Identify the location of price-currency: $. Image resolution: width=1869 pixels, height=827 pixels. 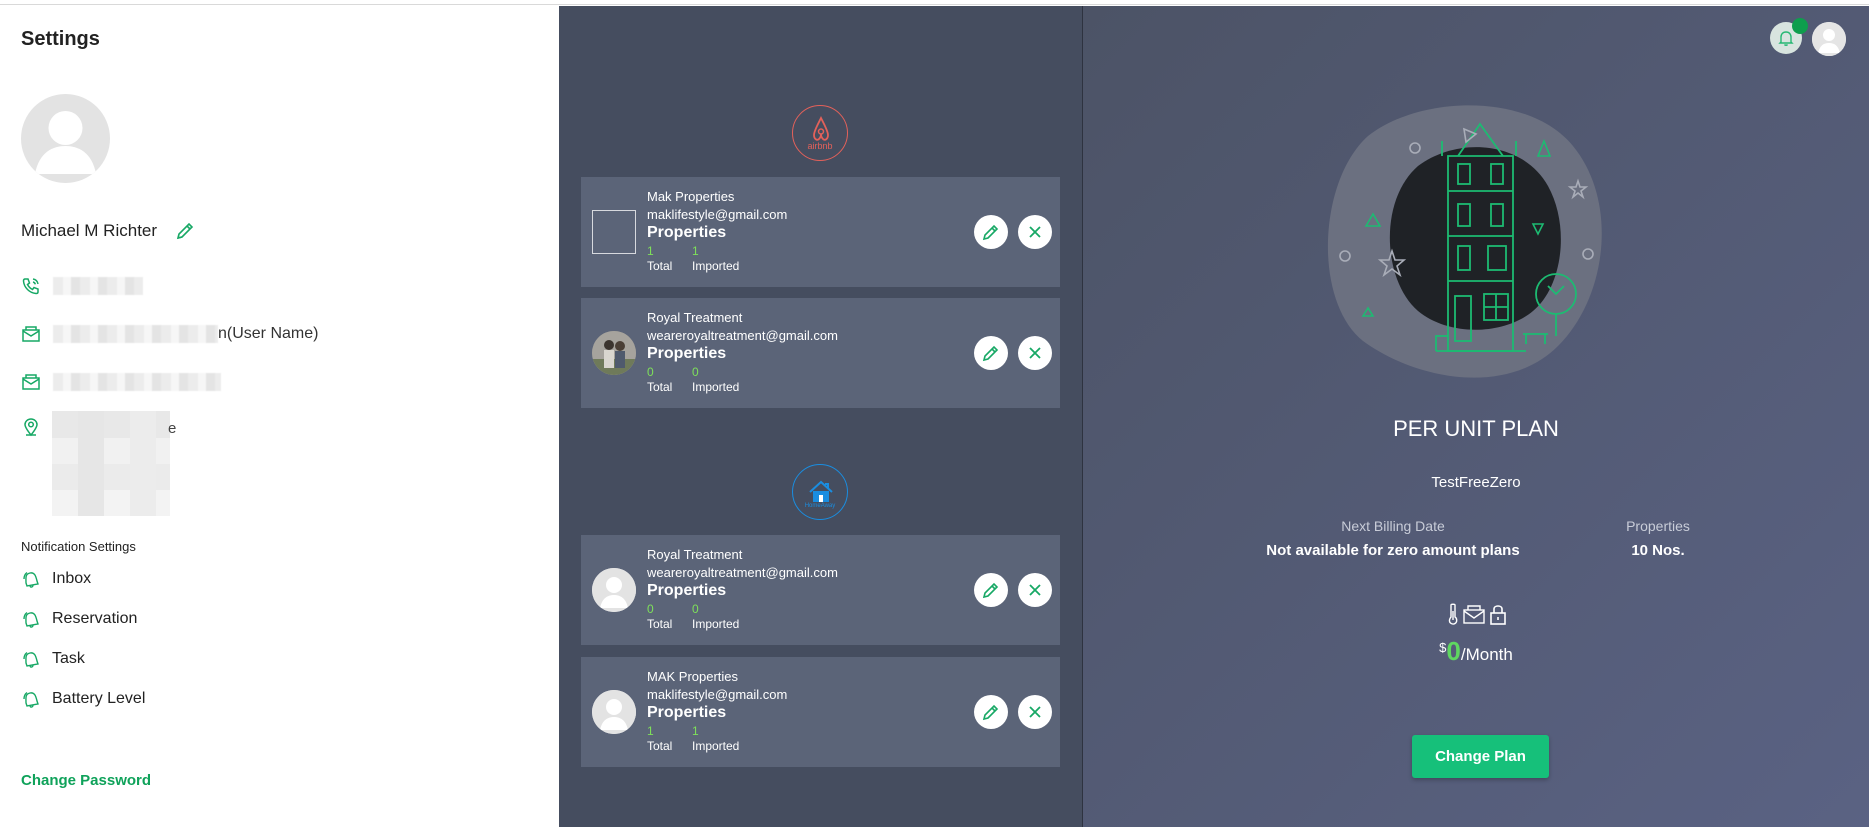
(1443, 647).